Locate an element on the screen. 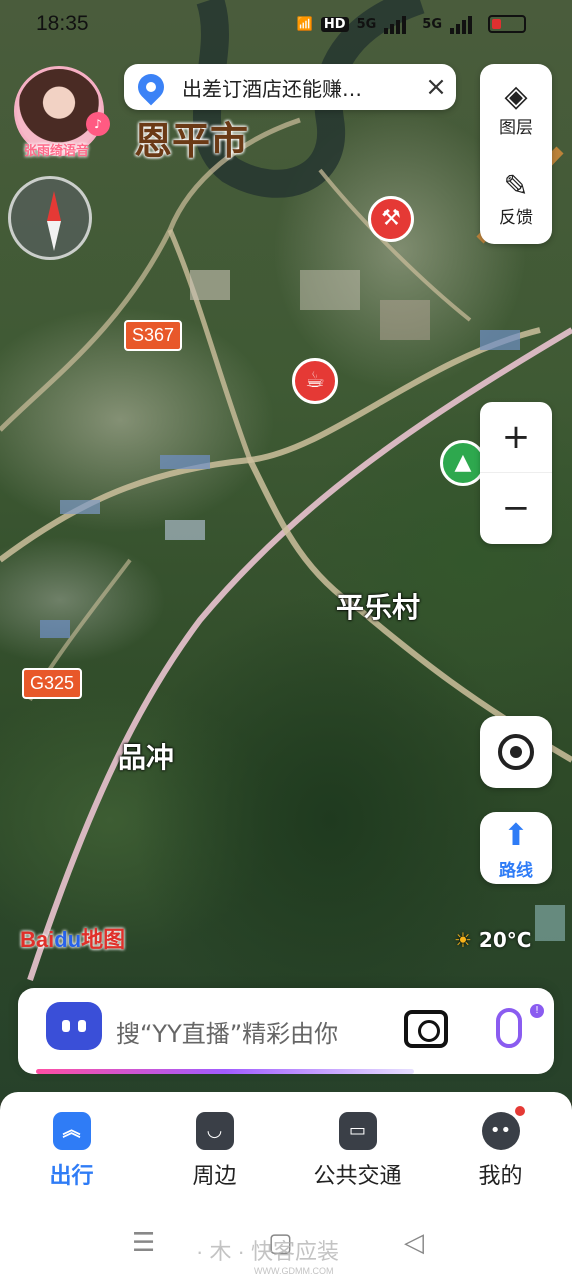  status-icons: 📶 HD 5G 5G is located at coordinates (411, 24).